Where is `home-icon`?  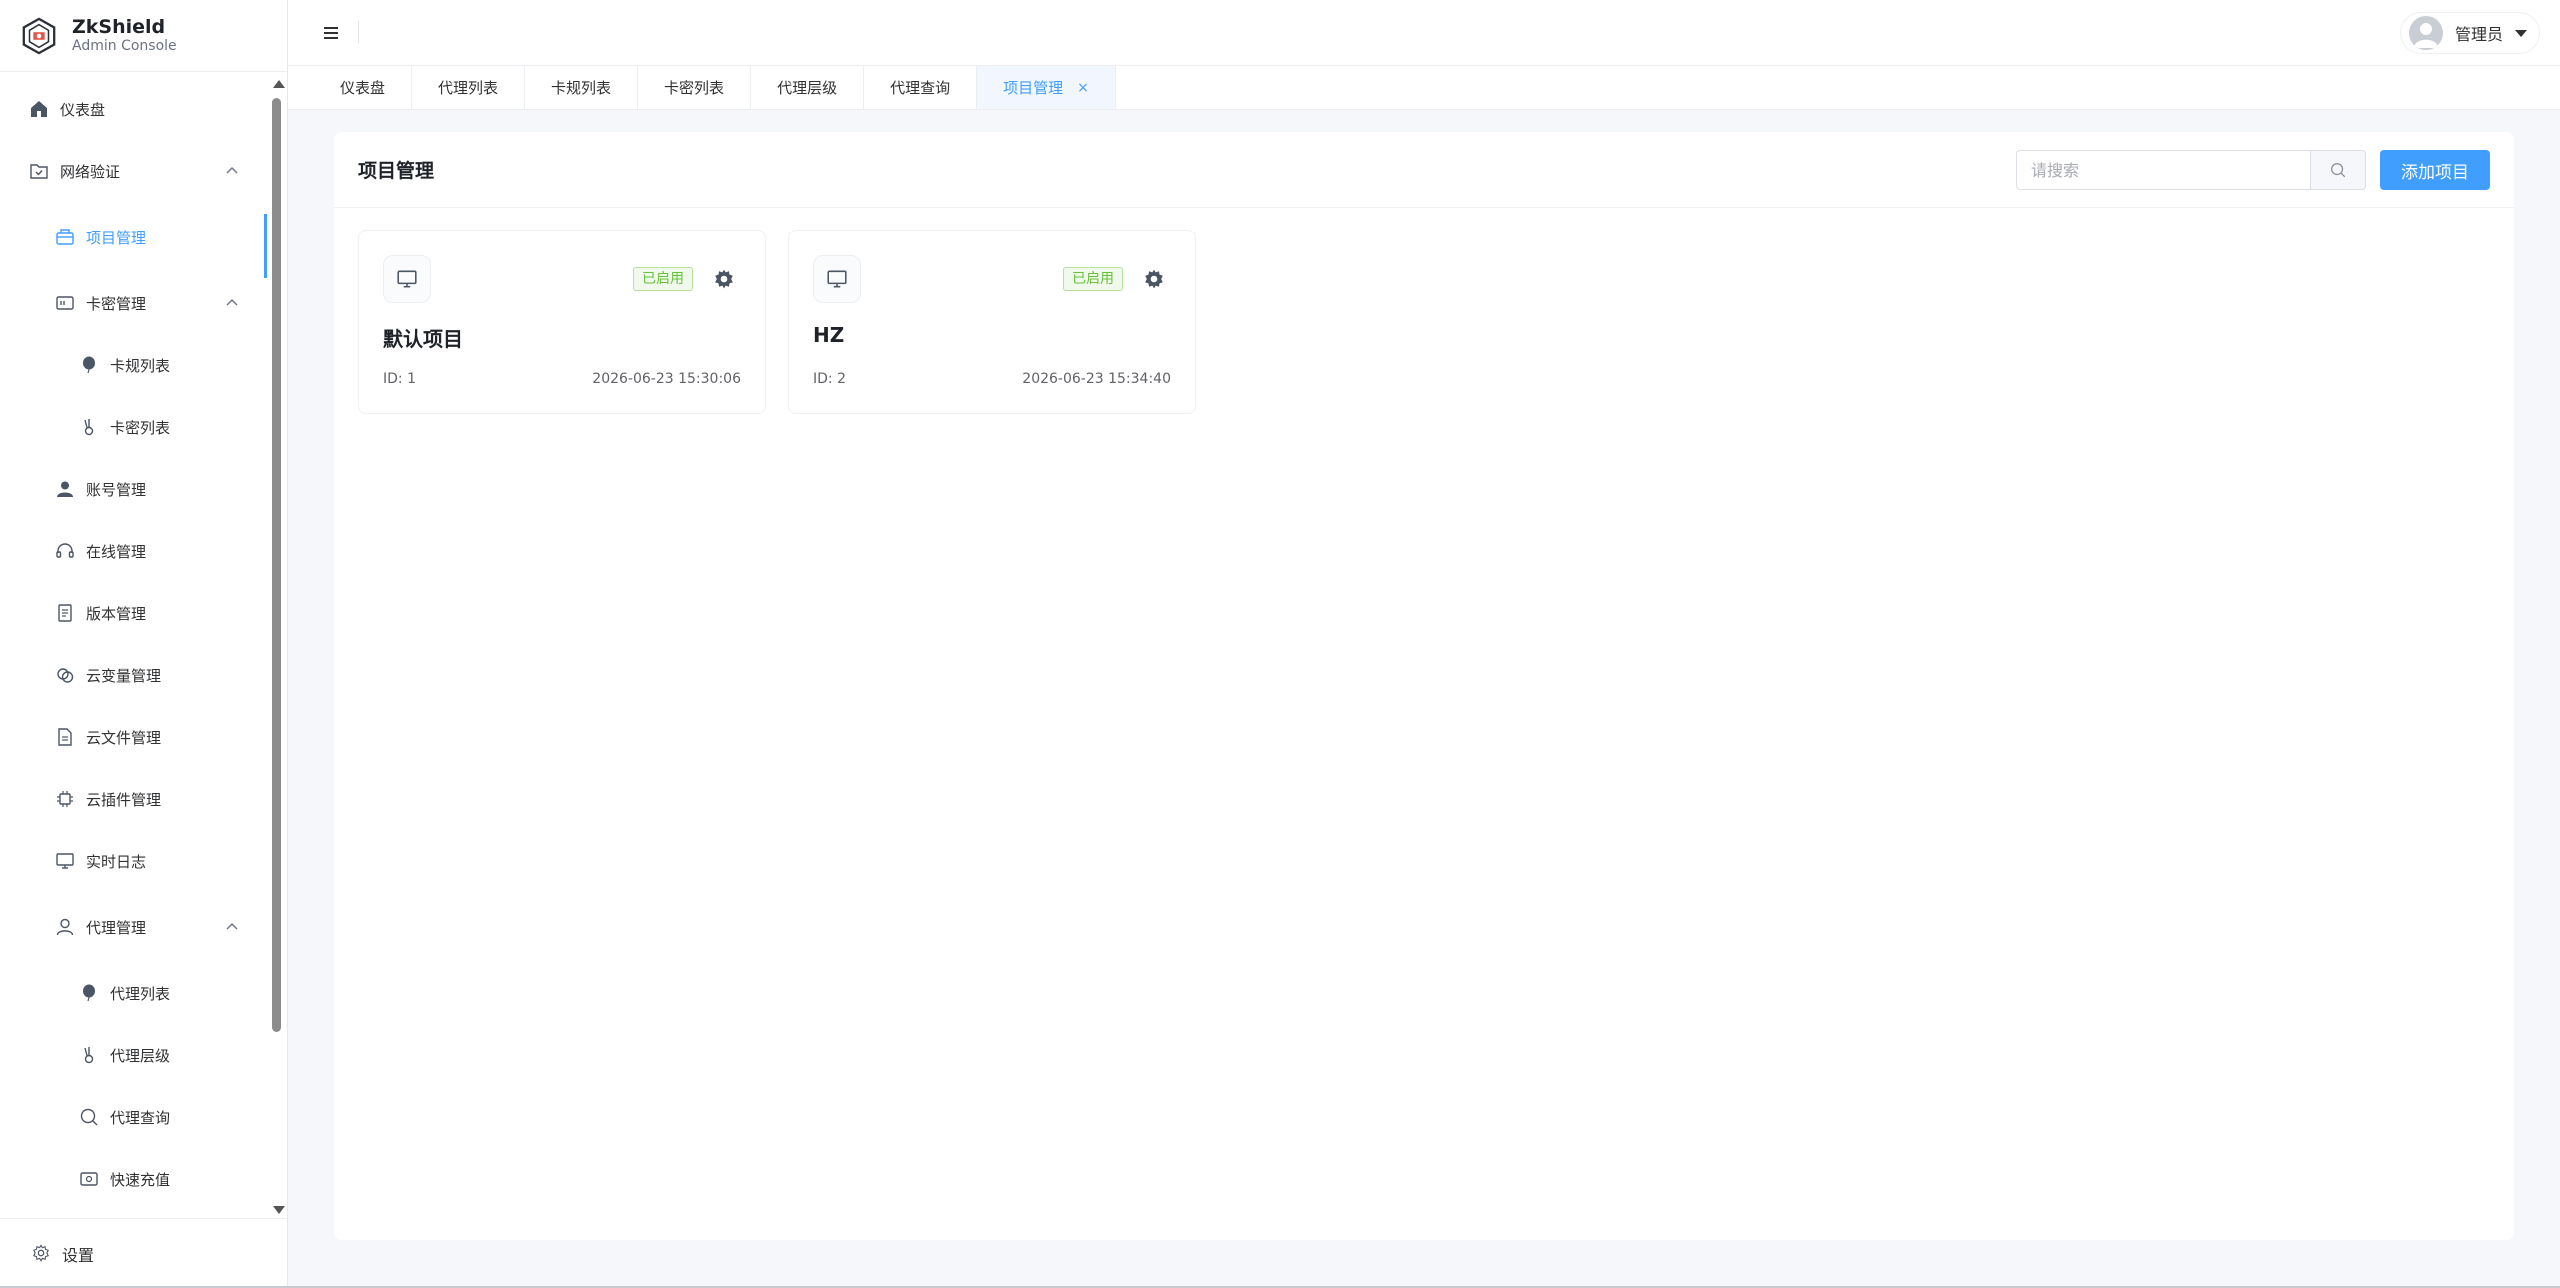 home-icon is located at coordinates (39, 109).